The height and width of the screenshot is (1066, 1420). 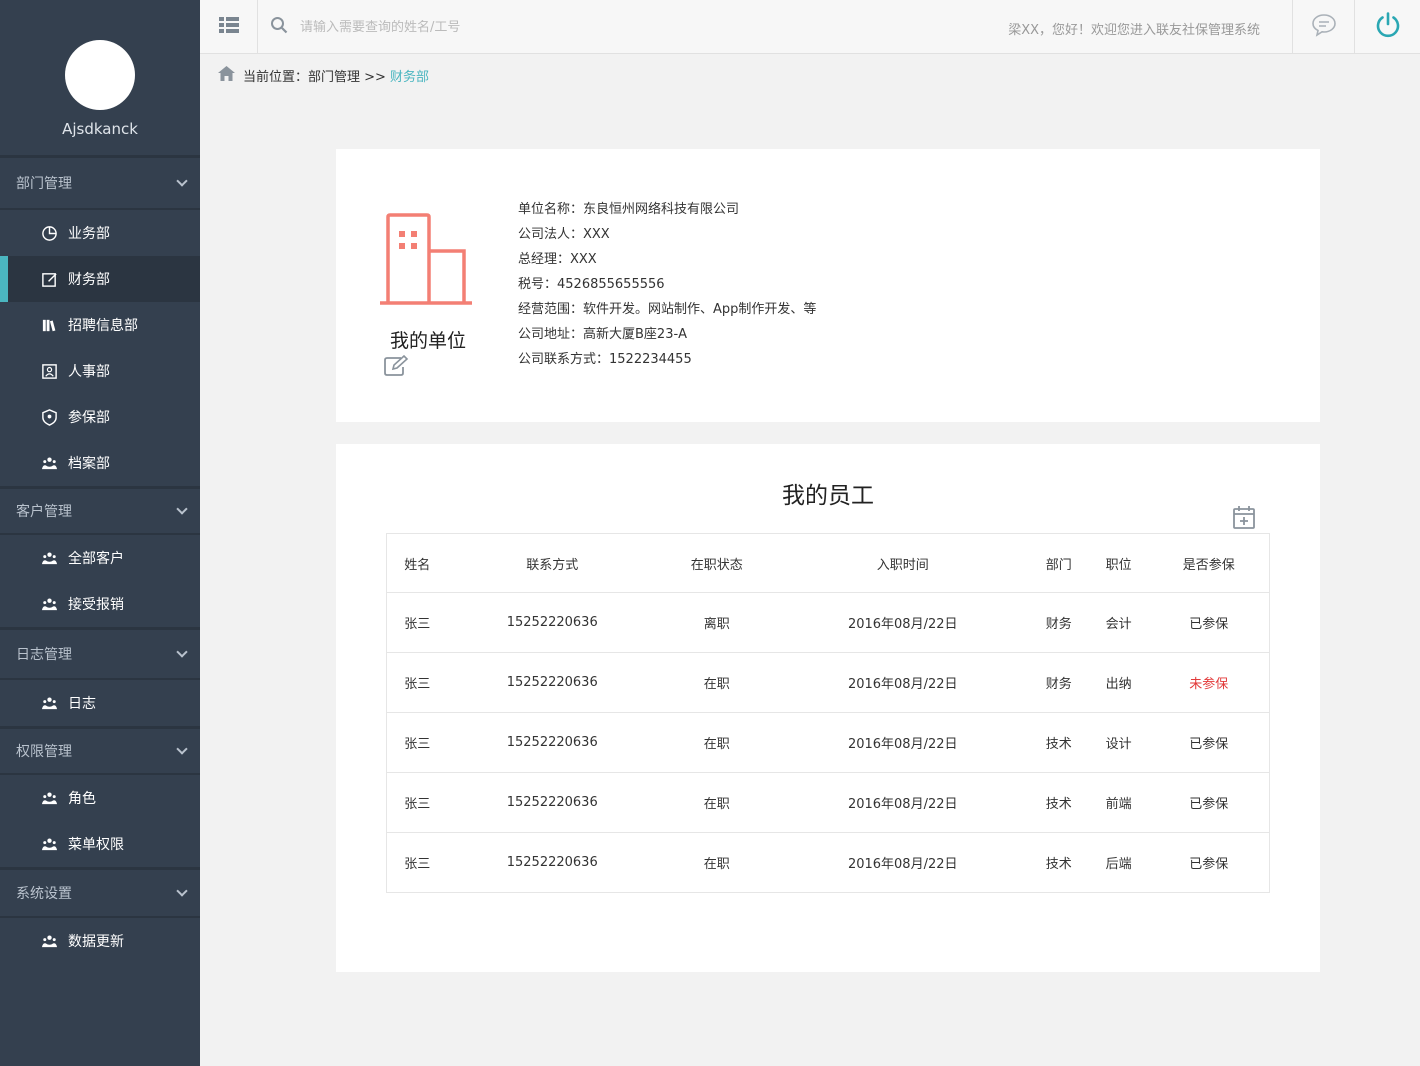 What do you see at coordinates (1118, 682) in the screenshot?
I see `cell-position: 出纳` at bounding box center [1118, 682].